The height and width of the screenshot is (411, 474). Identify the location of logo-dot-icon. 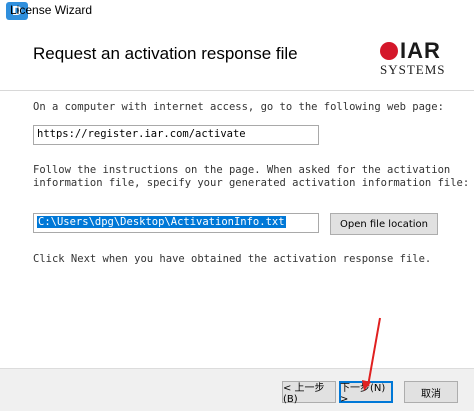
(389, 51).